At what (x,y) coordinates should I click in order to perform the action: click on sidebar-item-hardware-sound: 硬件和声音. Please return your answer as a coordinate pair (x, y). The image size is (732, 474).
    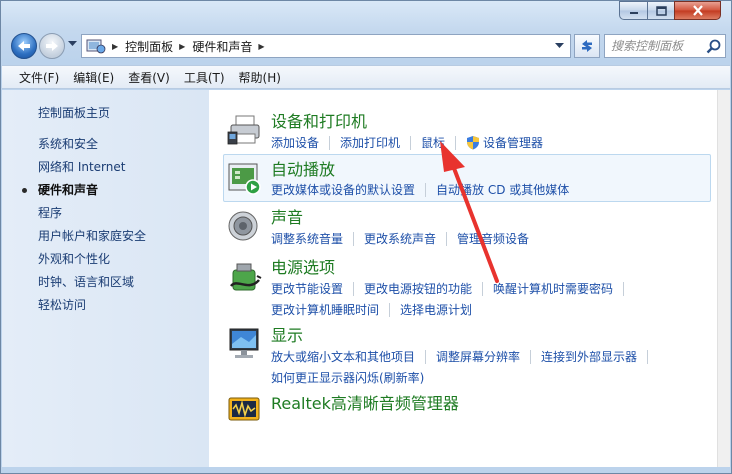
    Looking at the image, I should click on (83, 193).